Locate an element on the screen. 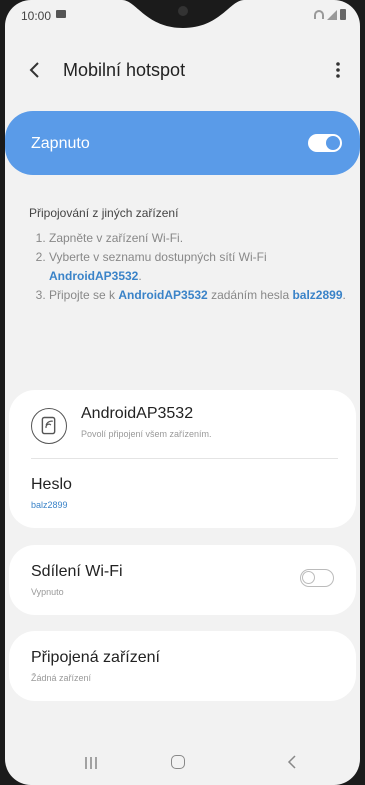 This screenshot has height=785, width=365. battery-icon is located at coordinates (343, 14).